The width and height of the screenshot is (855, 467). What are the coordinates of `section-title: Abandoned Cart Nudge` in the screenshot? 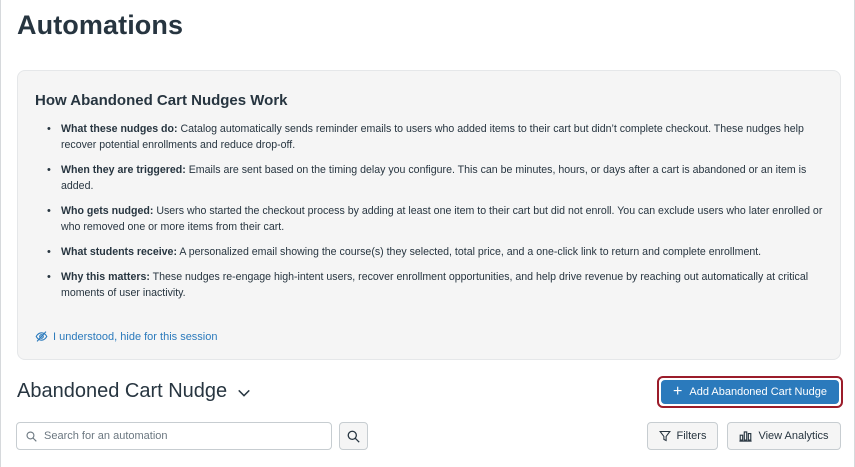 It's located at (122, 391).